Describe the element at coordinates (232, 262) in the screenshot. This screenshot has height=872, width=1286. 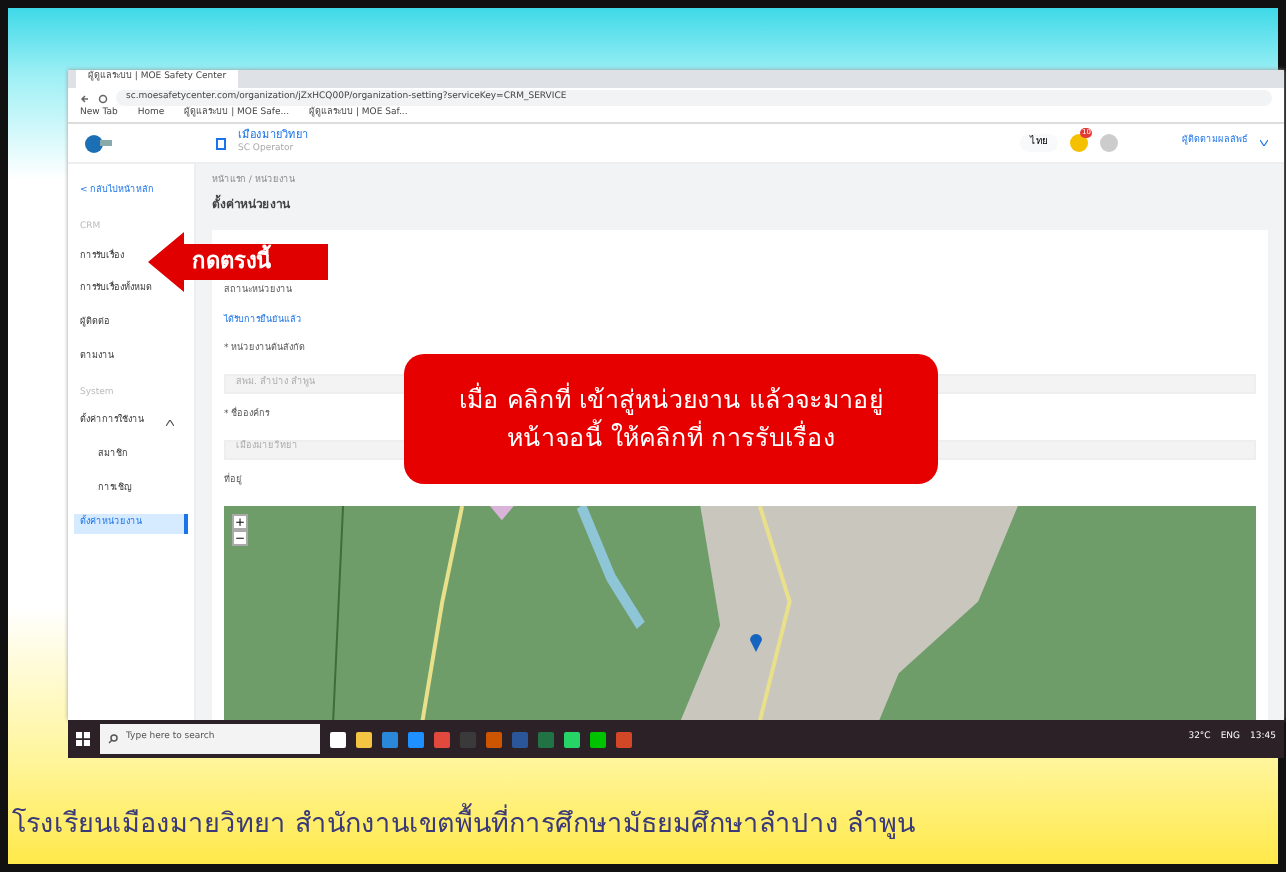
I see `callout-label: กดตรงนี้` at that location.